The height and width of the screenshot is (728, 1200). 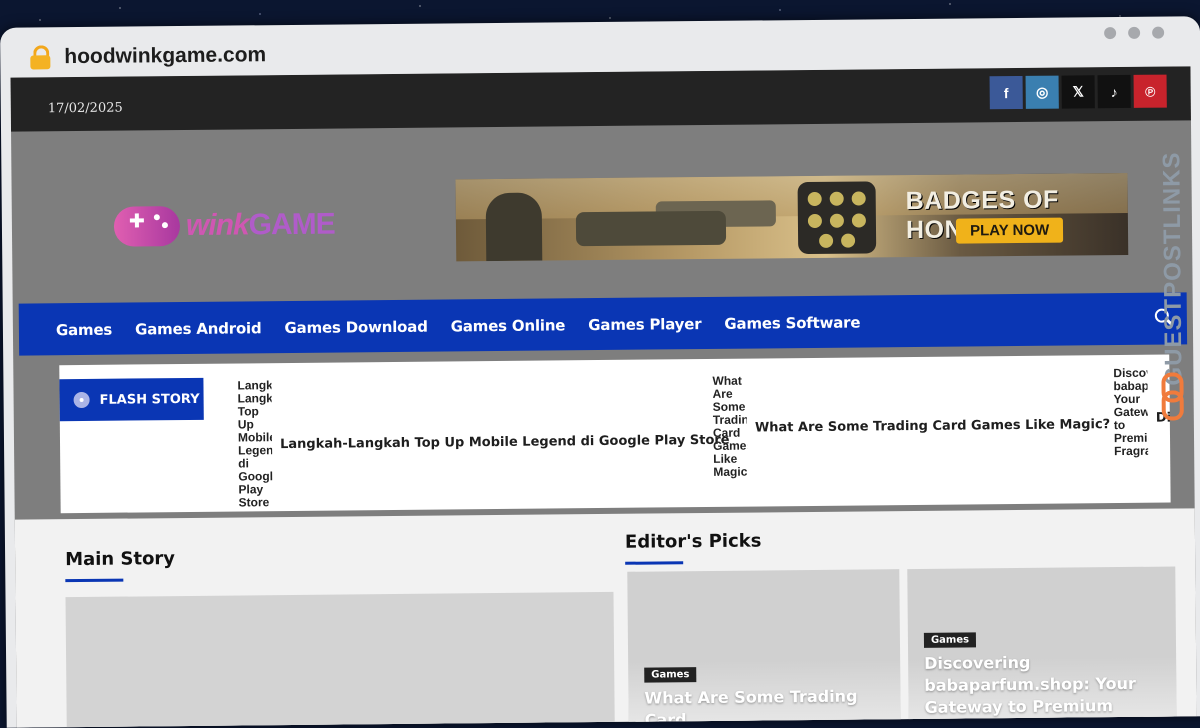 I want to click on watermark-text: GUESTPOSTLINKS, so click(x=1173, y=268).